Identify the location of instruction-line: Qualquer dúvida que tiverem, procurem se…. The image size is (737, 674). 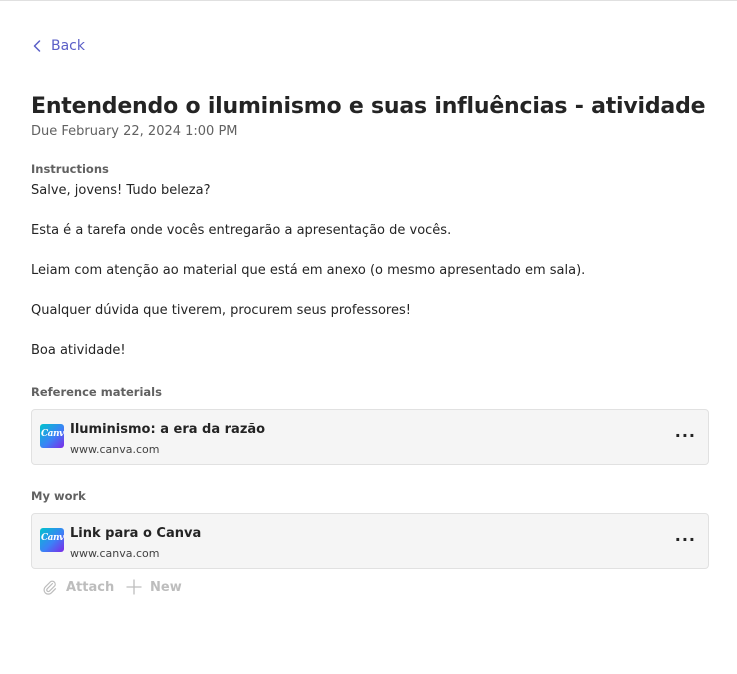
(221, 310).